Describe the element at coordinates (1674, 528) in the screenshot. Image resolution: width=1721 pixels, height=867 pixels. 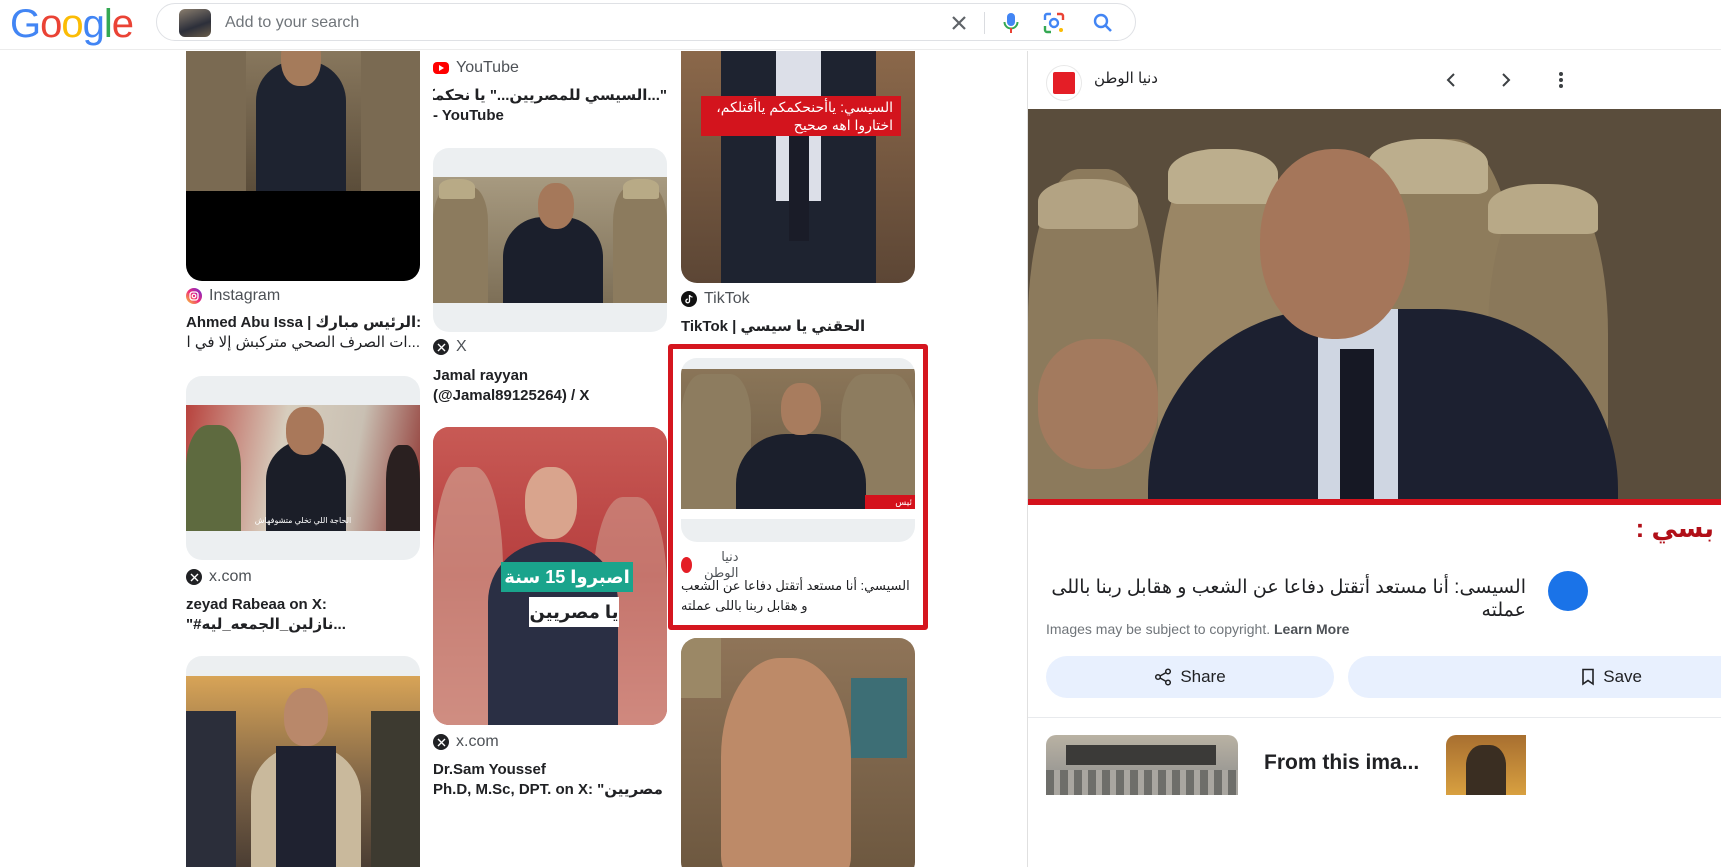
I see `preview-overlay-text: بسي :` at that location.